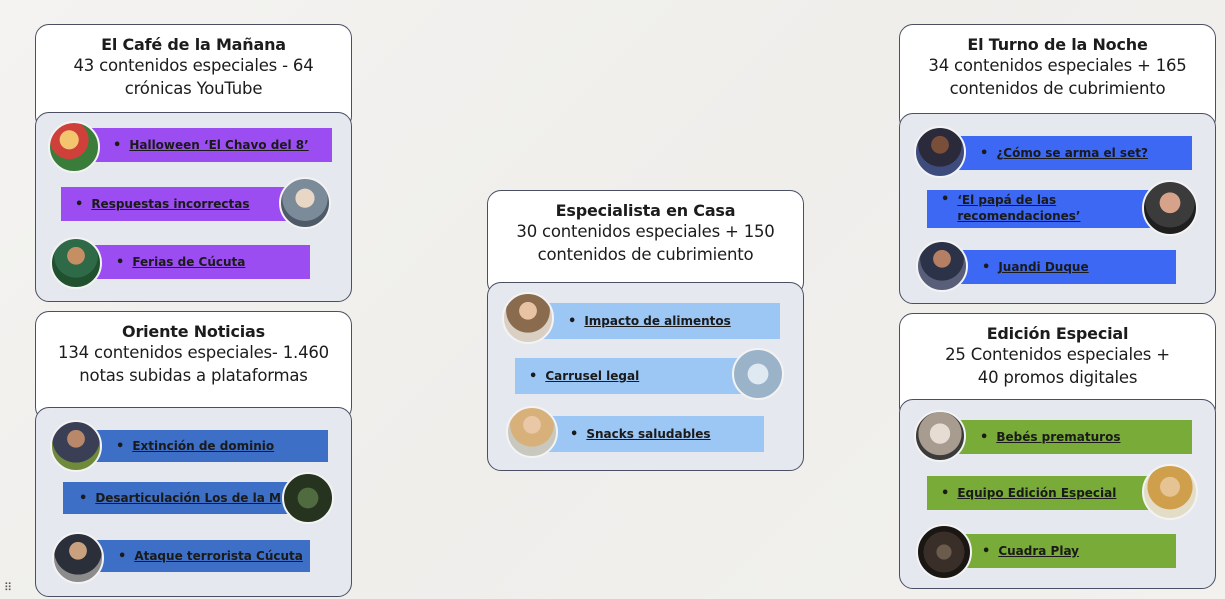 This screenshot has height=599, width=1225. What do you see at coordinates (193, 65) in the screenshot?
I see `card-subtitle-line1: 43 contenidos especiales - 64` at bounding box center [193, 65].